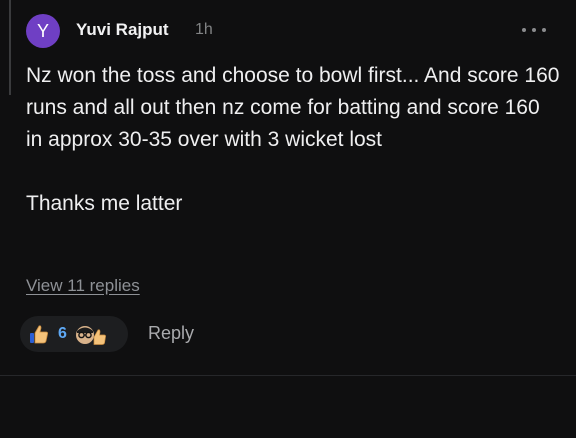 The image size is (576, 438). Describe the element at coordinates (204, 29) in the screenshot. I see `comment-timestamp: 1h` at that location.